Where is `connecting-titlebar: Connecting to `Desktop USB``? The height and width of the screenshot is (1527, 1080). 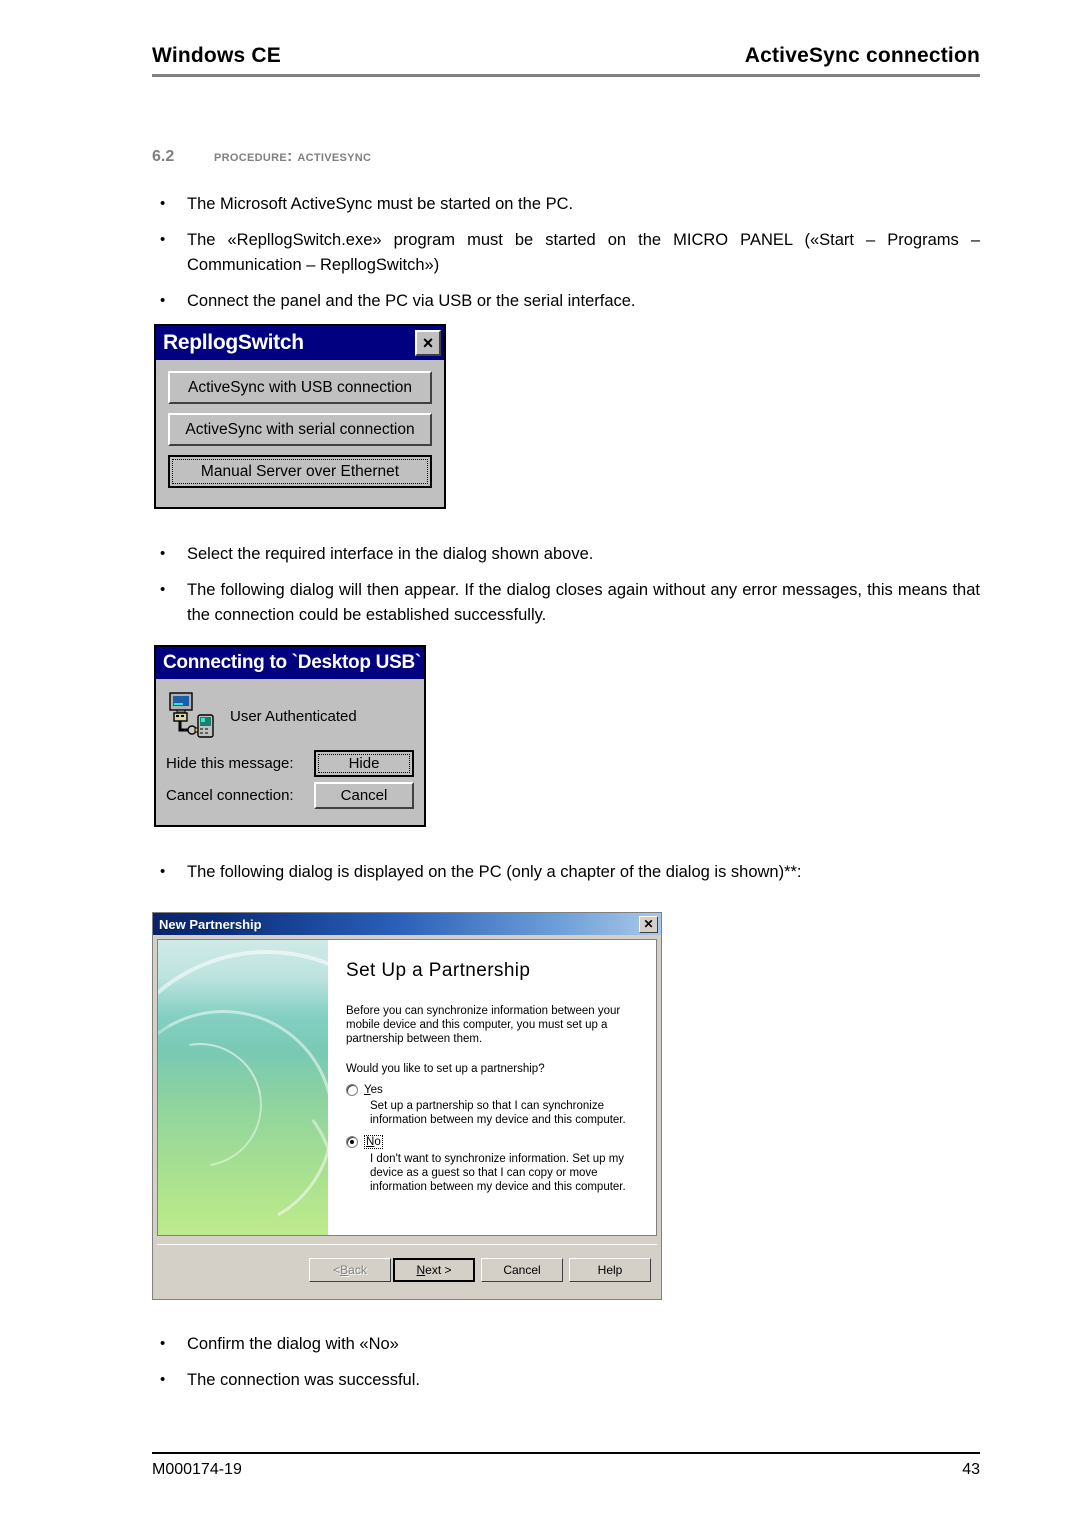 connecting-titlebar: Connecting to `Desktop USB` is located at coordinates (290, 663).